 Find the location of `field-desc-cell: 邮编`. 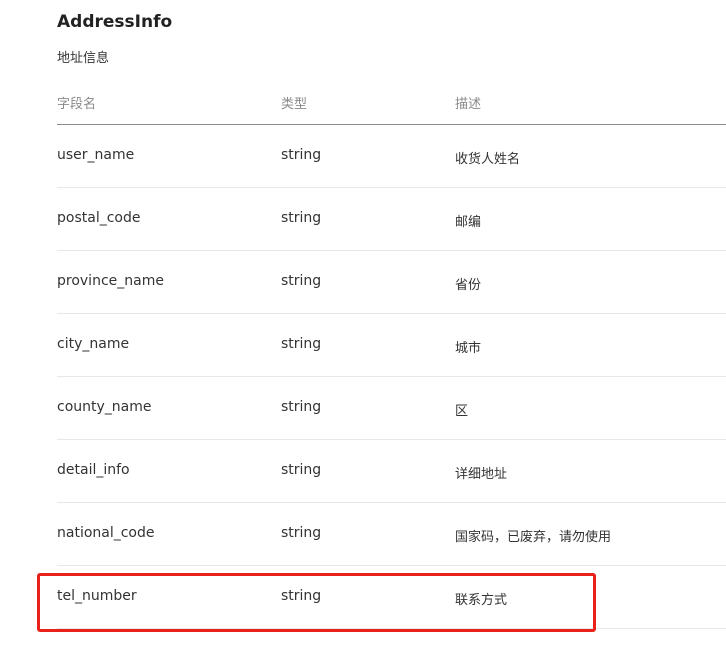

field-desc-cell: 邮编 is located at coordinates (468, 222).